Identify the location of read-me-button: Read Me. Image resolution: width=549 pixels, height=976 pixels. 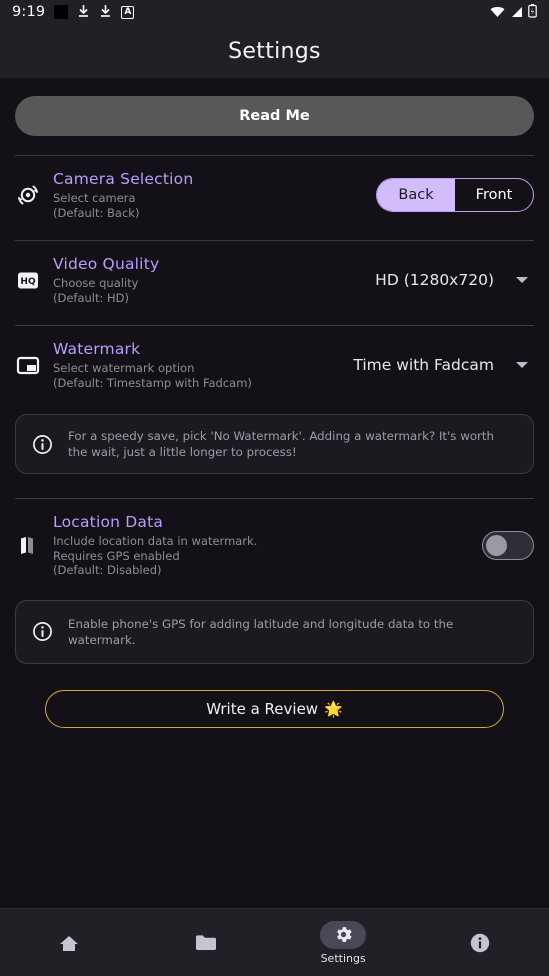
(274, 116).